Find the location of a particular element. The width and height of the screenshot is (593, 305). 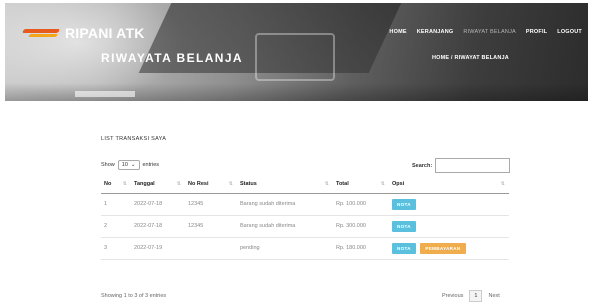

col-total: Total ⇅ is located at coordinates (361, 185).